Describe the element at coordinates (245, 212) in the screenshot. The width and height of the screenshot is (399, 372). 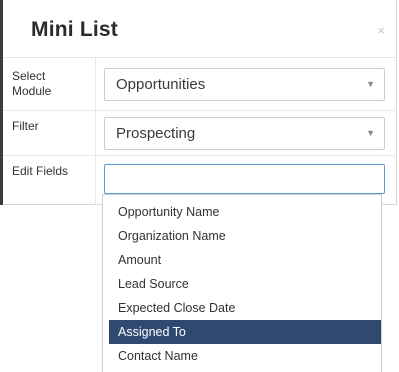
I see `dropdown-option: Opportunity Name` at that location.